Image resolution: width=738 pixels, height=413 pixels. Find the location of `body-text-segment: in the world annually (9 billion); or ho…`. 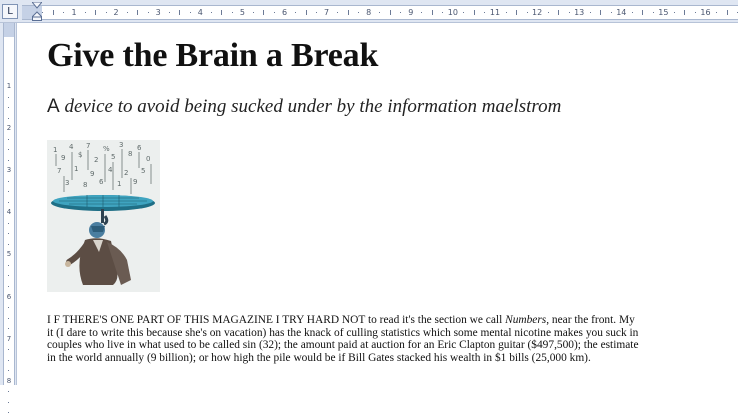

body-text-segment: in the world annually (9 billion); or ho… is located at coordinates (319, 358).